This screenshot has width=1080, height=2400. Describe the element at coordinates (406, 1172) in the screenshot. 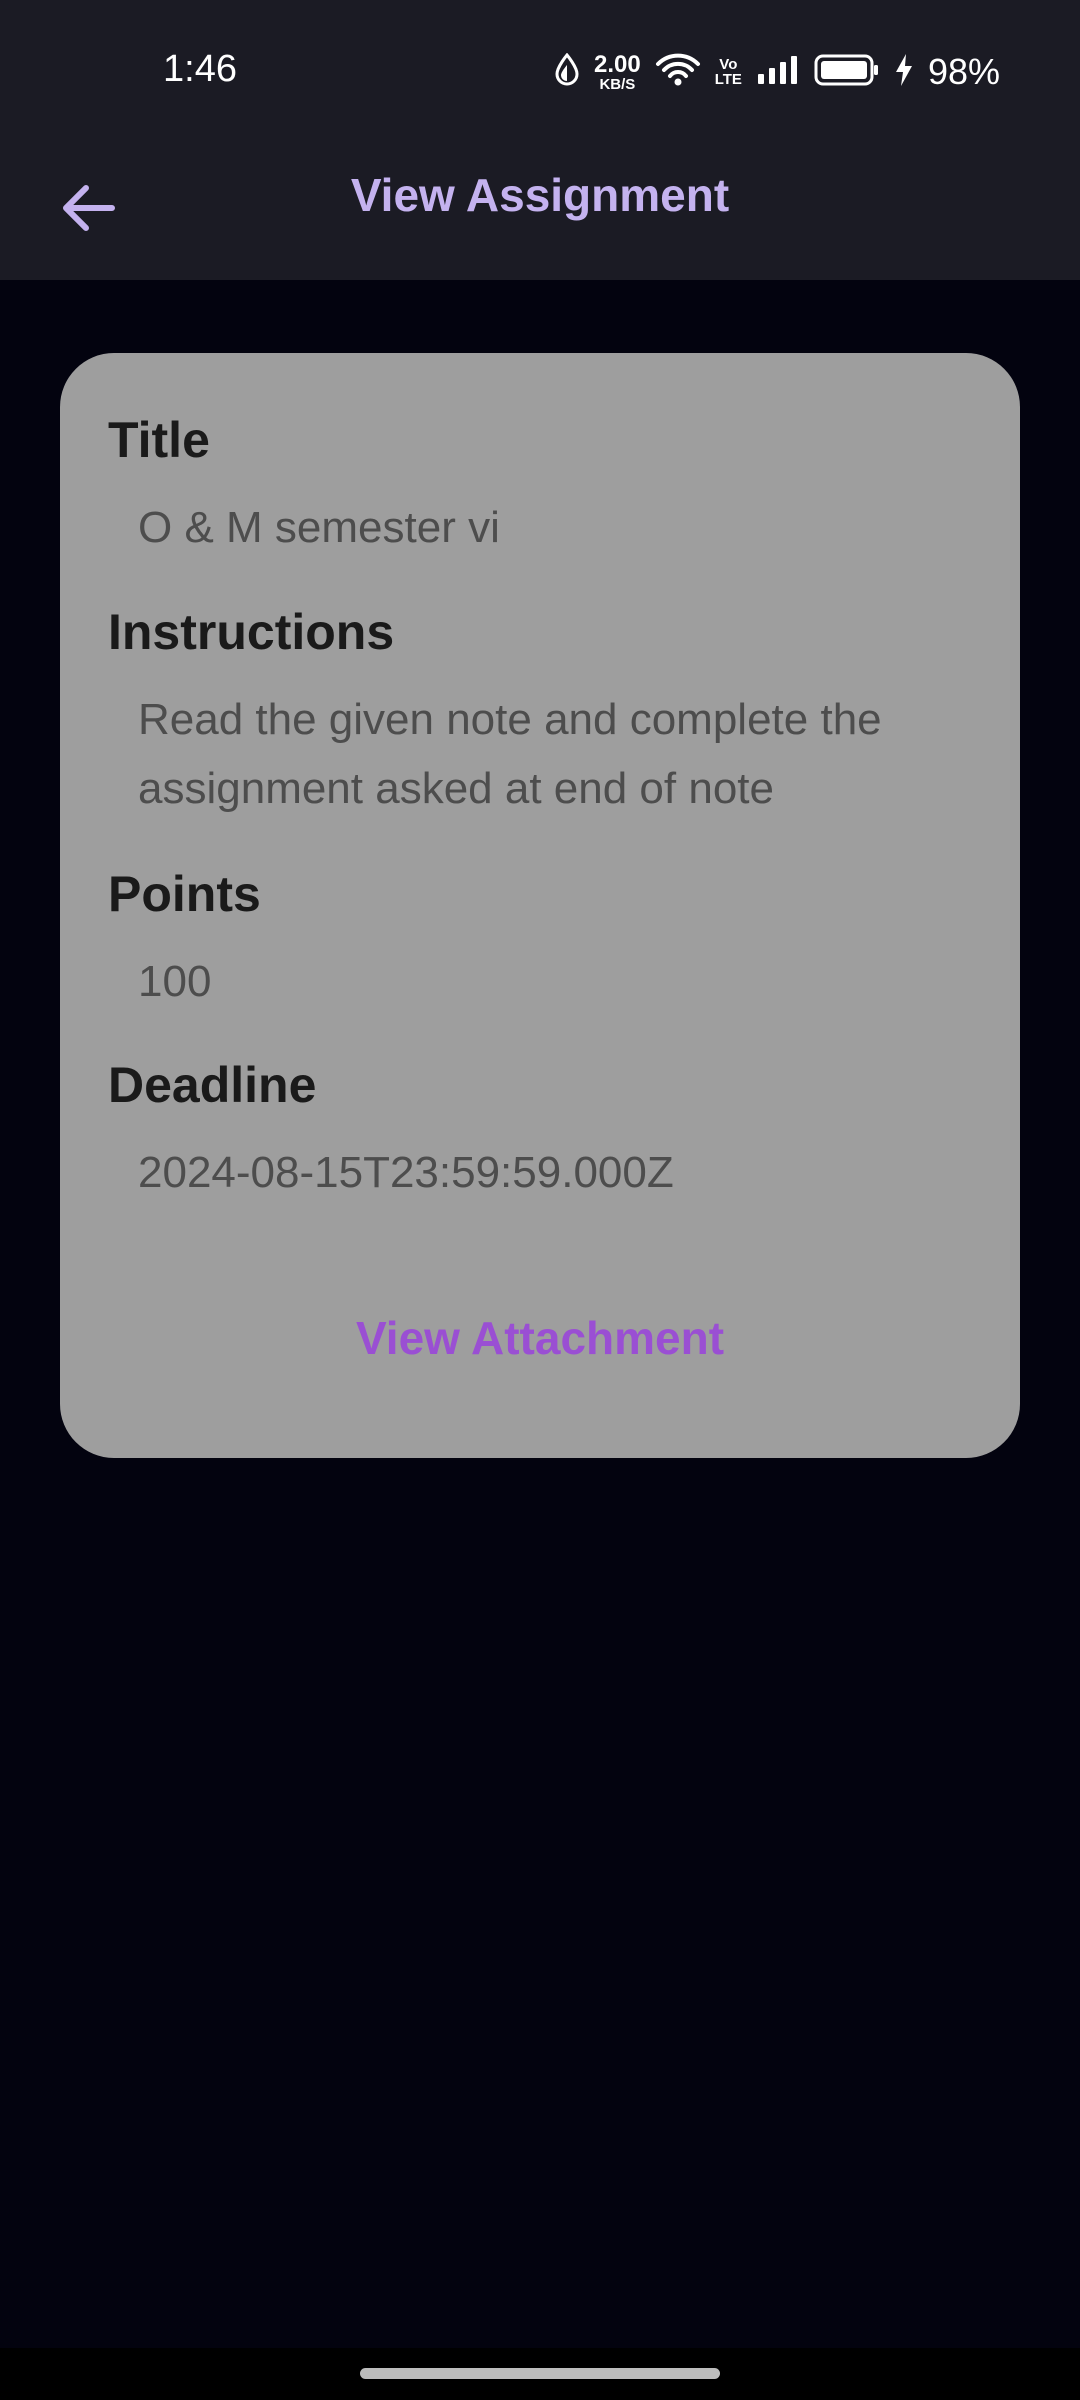

I see `deadline-value: 2024-08-15T23:59:59.000Z` at that location.